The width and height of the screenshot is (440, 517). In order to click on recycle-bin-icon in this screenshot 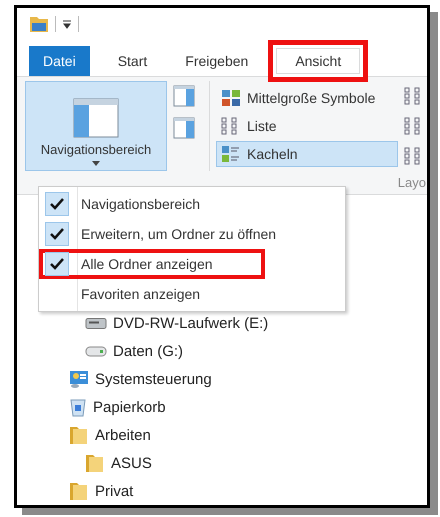, I will do `click(78, 407)`.